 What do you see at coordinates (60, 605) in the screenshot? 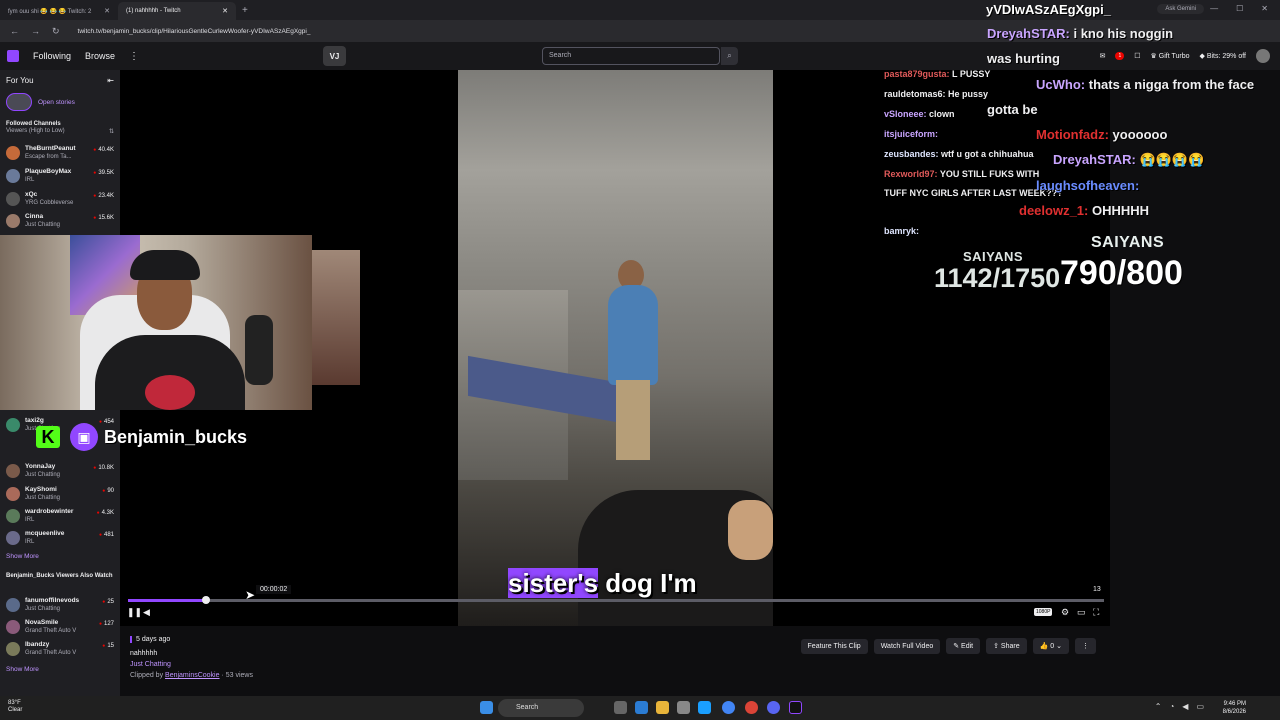
I see `sidebar-channel: fanumoffilnevods Just Chatting 25` at bounding box center [60, 605].